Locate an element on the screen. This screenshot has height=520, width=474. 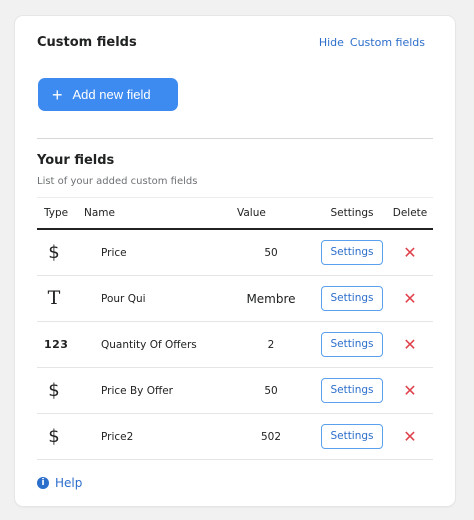
field-name: Price2 is located at coordinates (117, 436).